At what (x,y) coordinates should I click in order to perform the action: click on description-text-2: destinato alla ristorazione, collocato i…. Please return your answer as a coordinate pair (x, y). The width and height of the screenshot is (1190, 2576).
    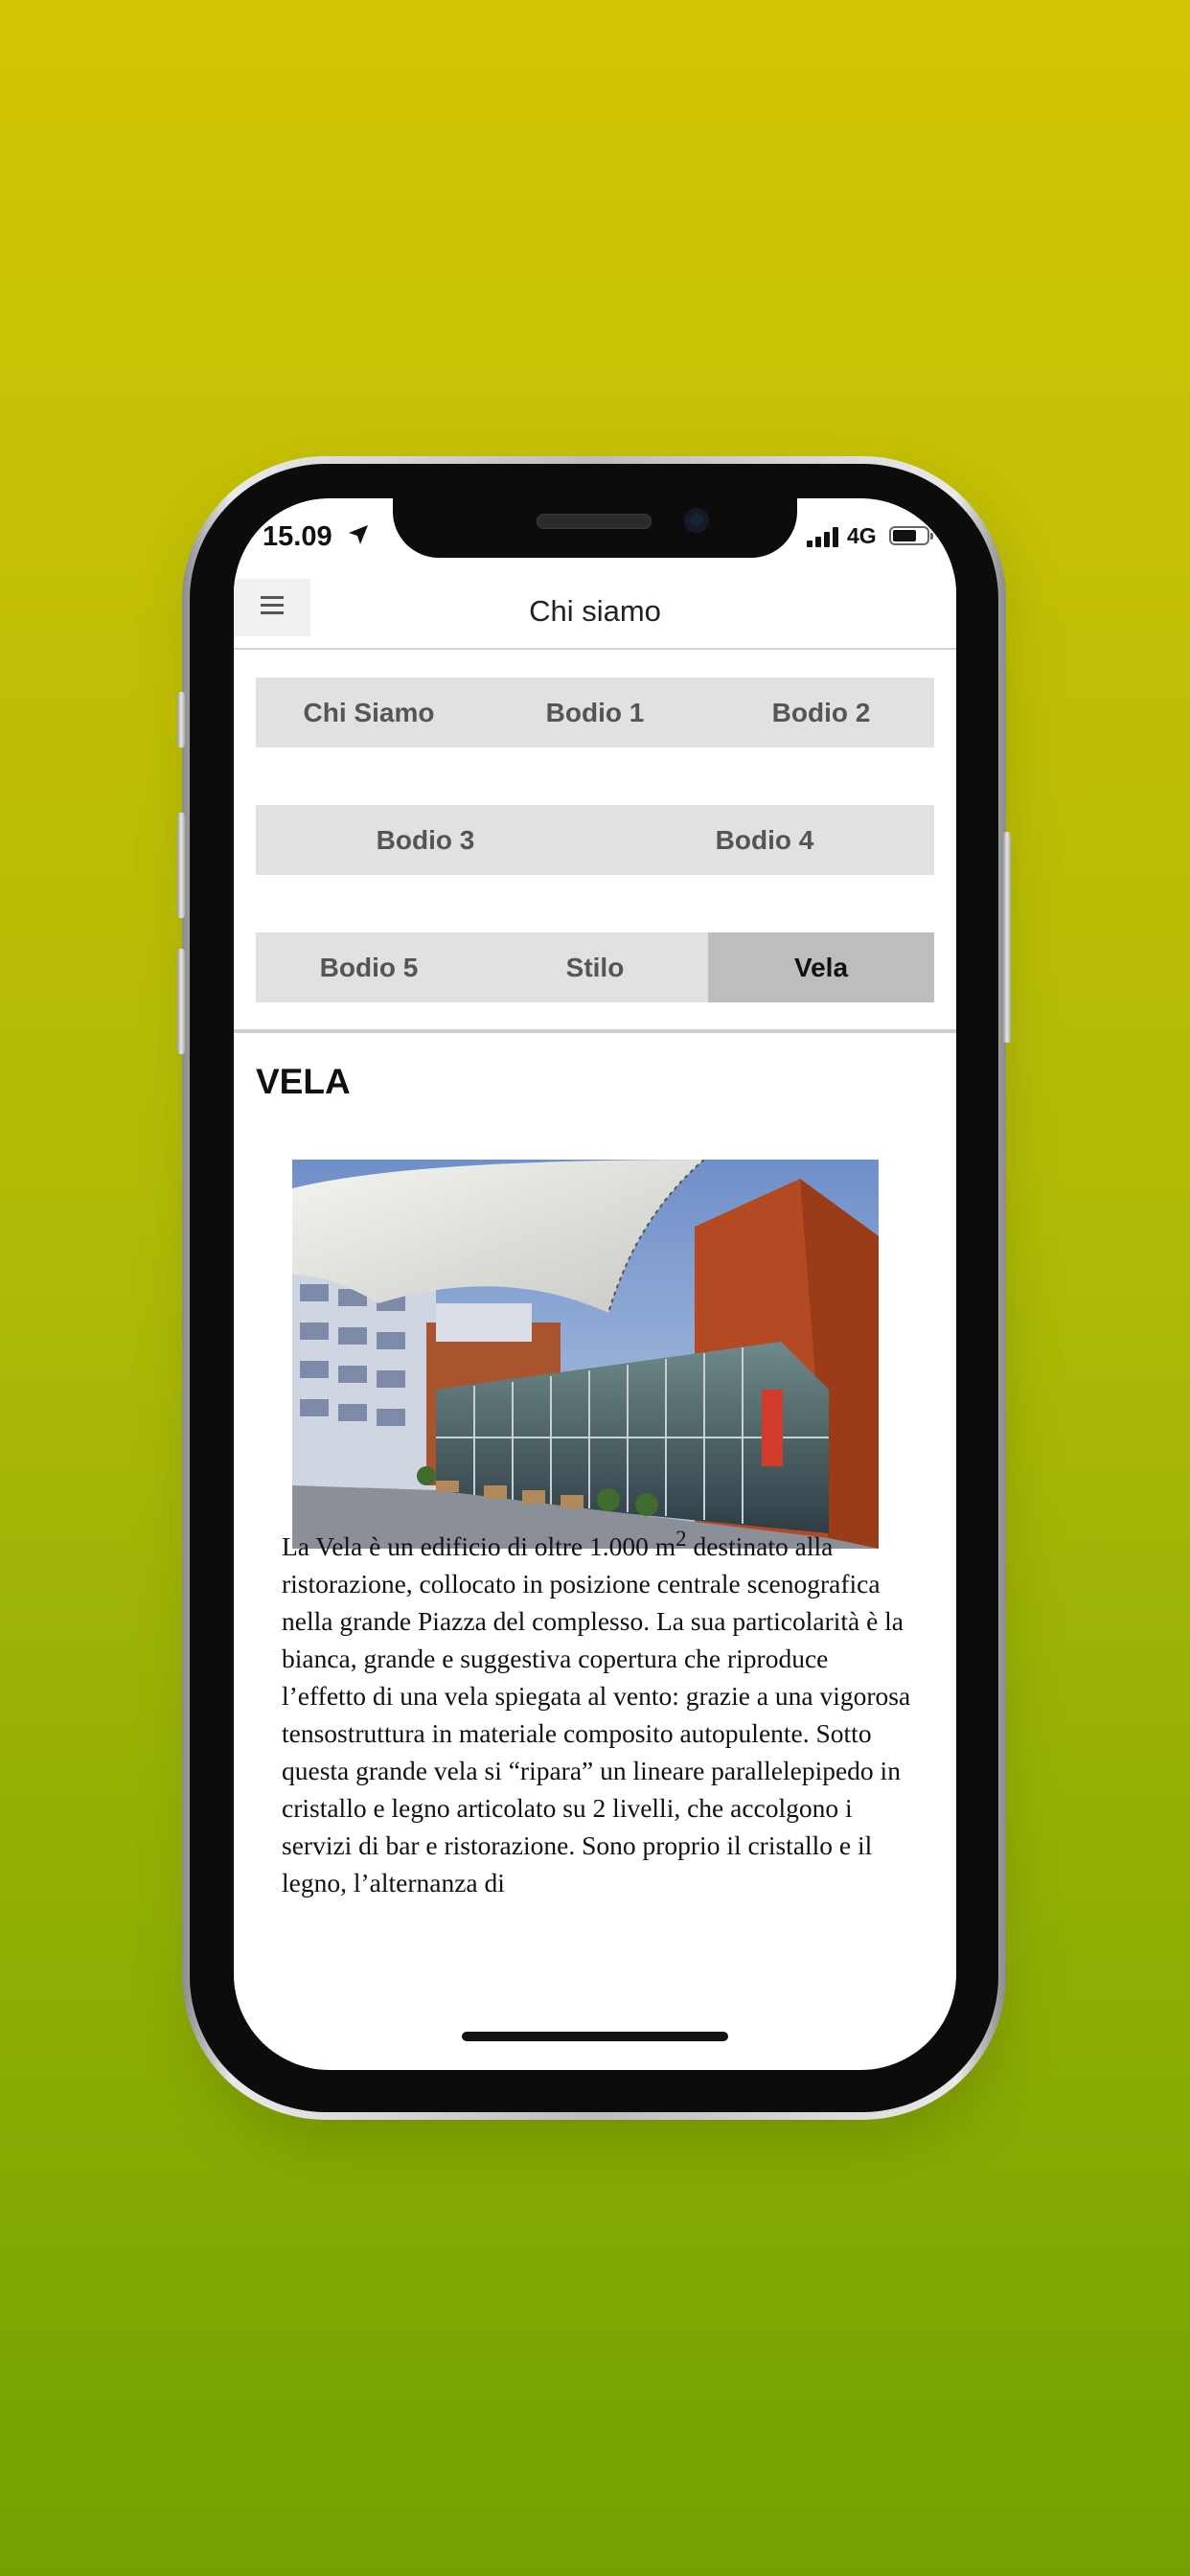
    Looking at the image, I should click on (596, 1714).